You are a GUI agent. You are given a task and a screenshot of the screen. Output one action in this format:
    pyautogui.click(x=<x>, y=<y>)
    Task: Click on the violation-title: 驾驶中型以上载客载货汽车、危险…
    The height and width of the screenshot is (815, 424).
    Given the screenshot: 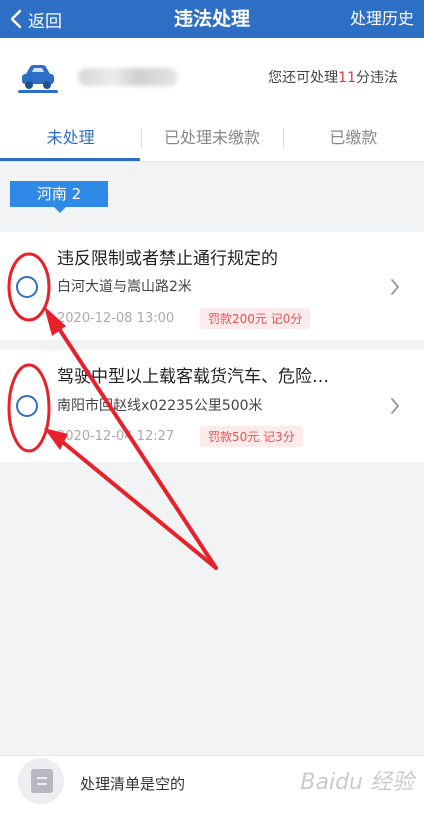 What is the action you would take?
    pyautogui.click(x=193, y=377)
    